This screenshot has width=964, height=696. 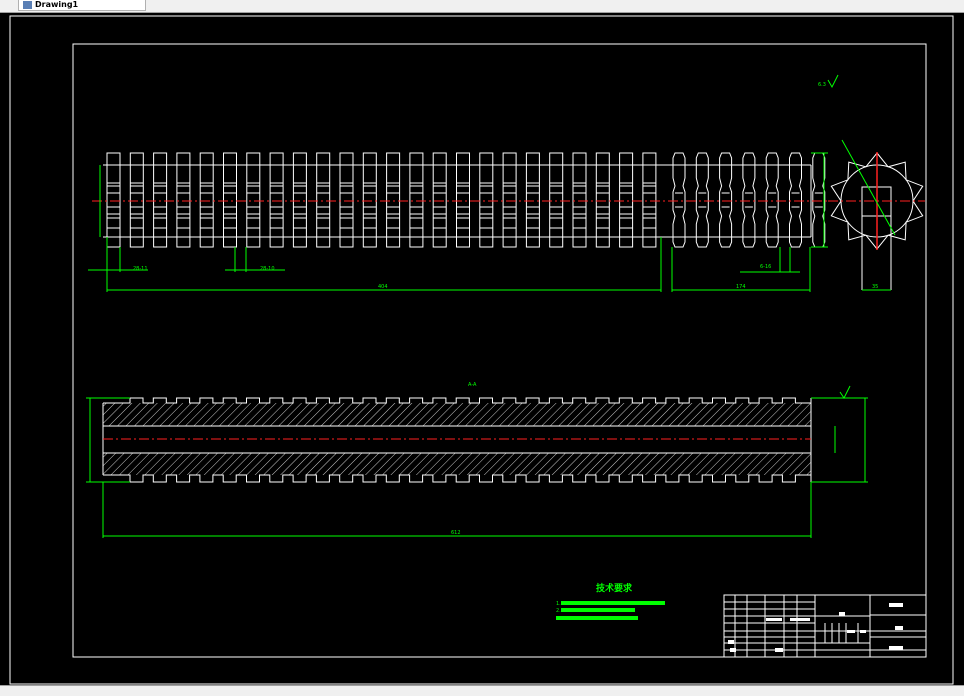 What do you see at coordinates (741, 287) in the screenshot?
I see `dim-174: 174` at bounding box center [741, 287].